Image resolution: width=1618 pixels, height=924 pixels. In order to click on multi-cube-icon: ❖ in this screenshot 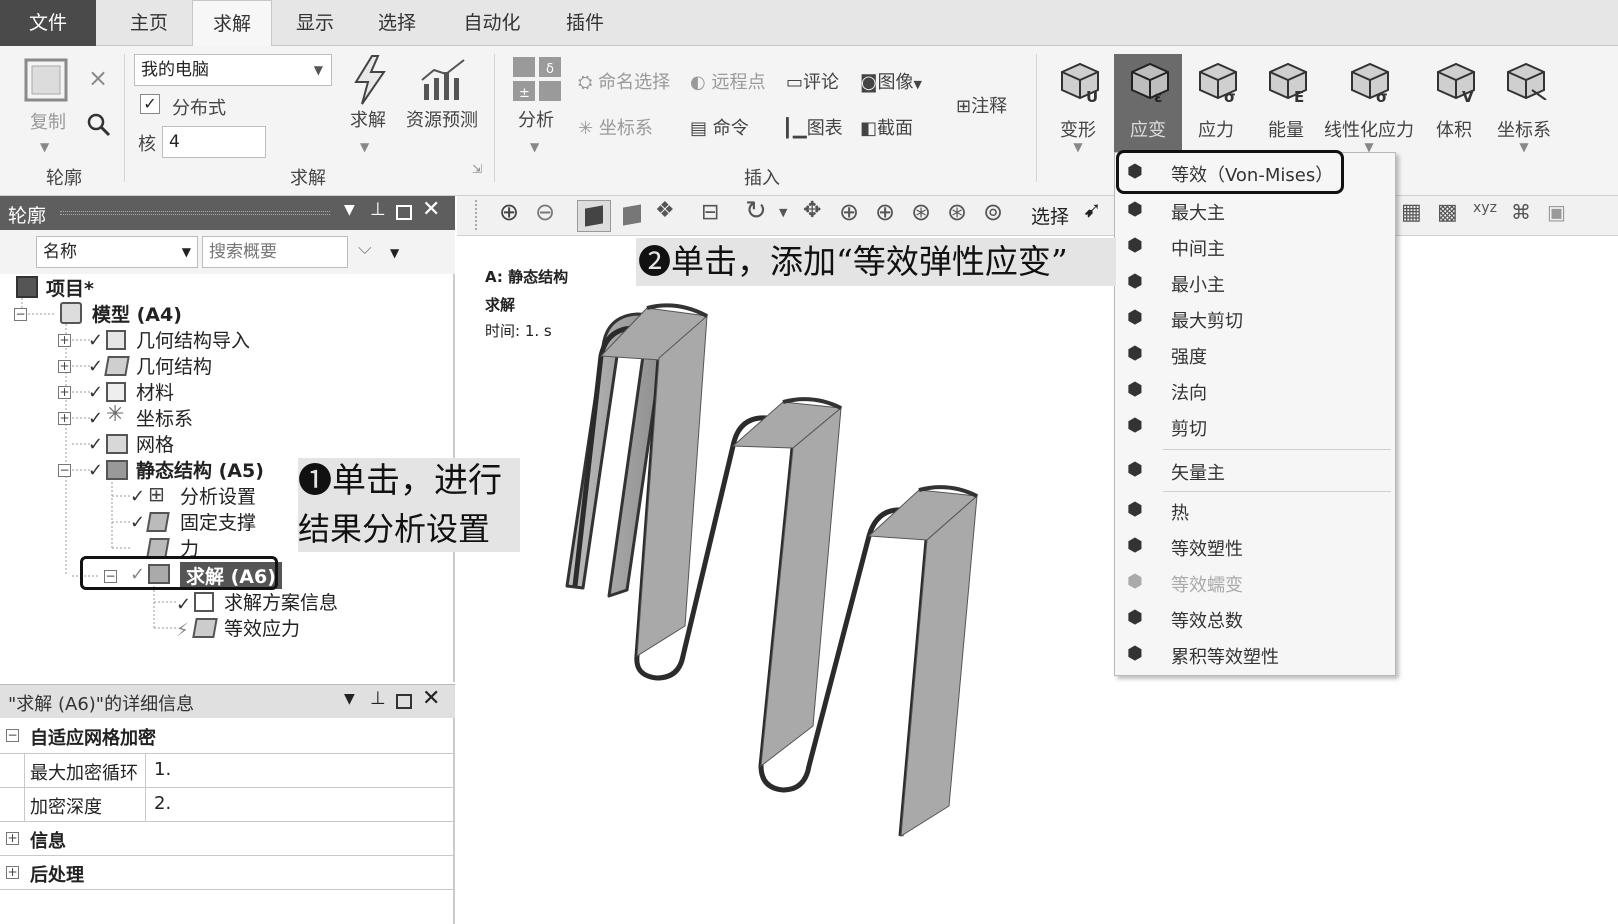, I will do `click(665, 210)`.